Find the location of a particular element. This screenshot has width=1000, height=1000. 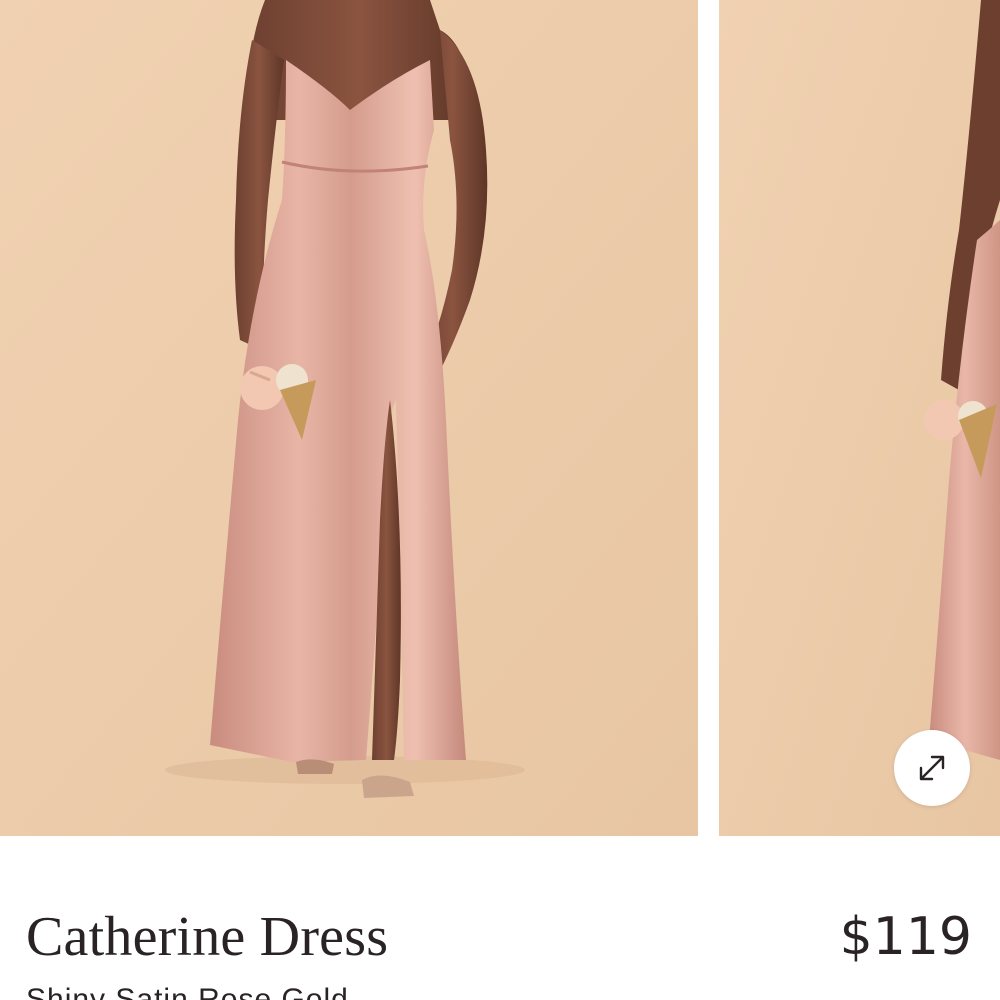

product-price: $119 is located at coordinates (905, 937).